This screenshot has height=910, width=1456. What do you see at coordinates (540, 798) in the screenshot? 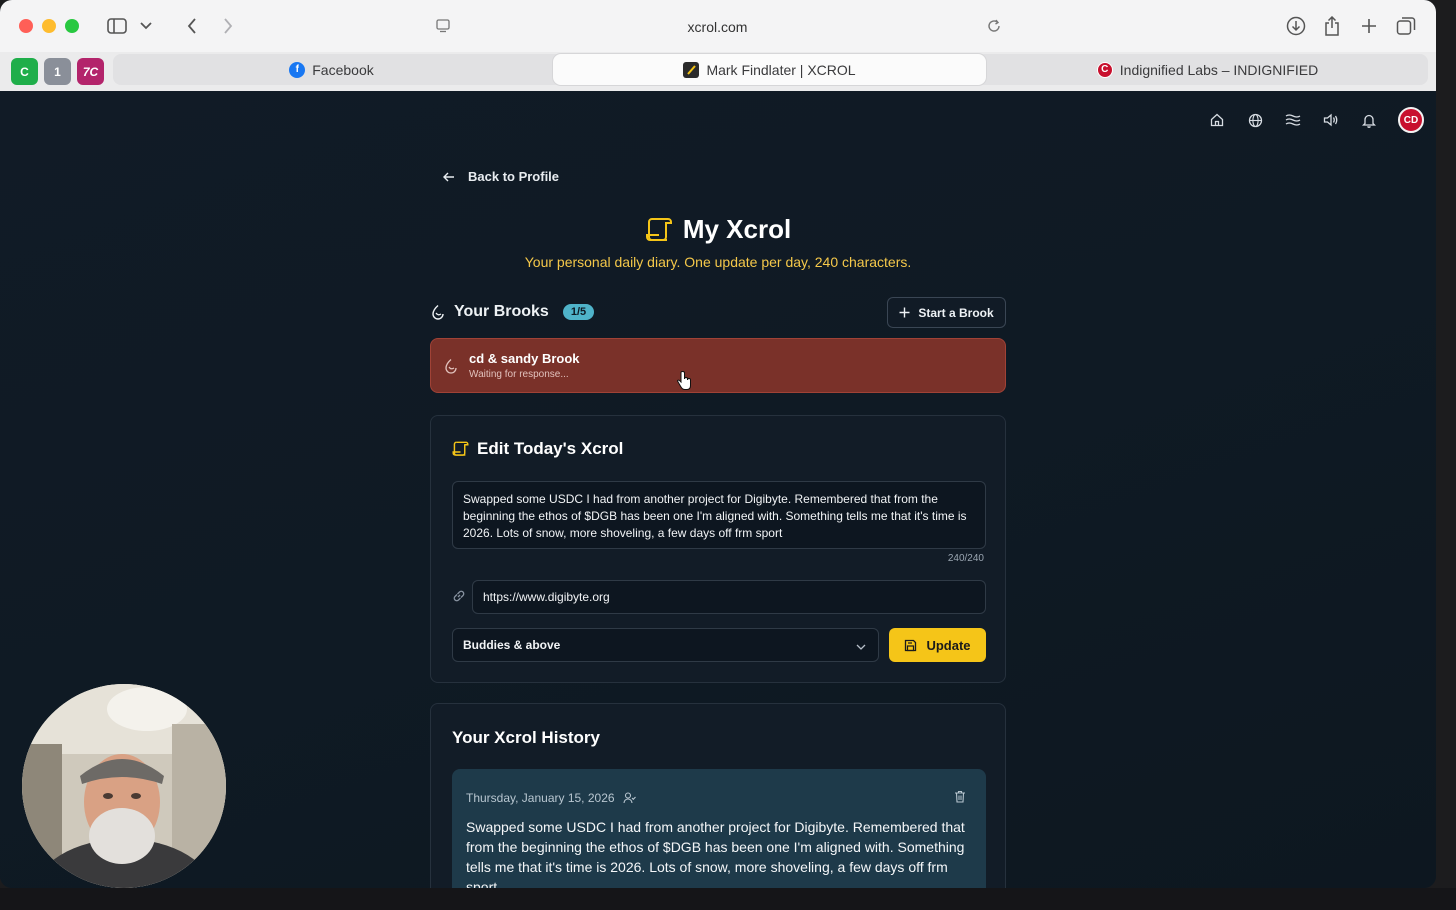
I see `entry-date-label: Thursday, January 15, 2026` at bounding box center [540, 798].